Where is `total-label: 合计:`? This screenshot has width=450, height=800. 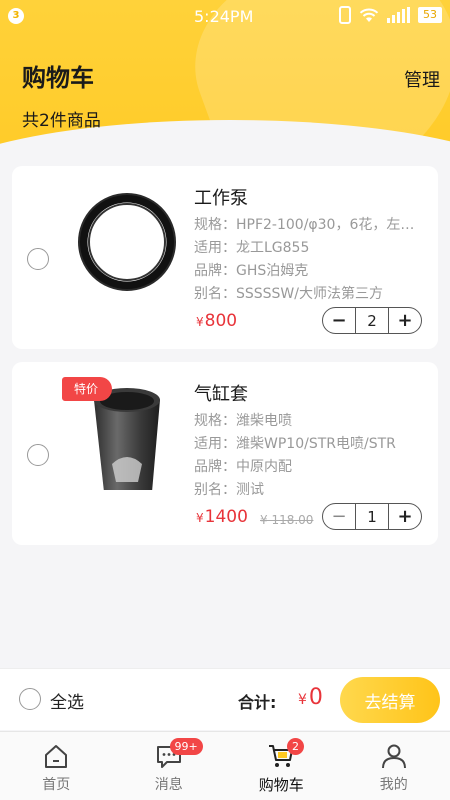
total-label: 合计: is located at coordinates (257, 702).